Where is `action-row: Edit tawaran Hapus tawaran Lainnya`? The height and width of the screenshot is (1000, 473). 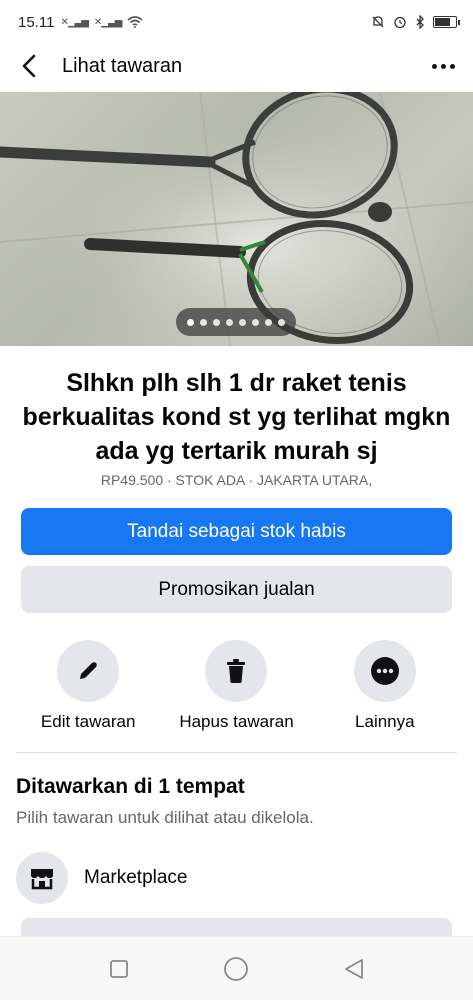
action-row: Edit tawaran Hapus tawaran Lainnya is located at coordinates (236, 686).